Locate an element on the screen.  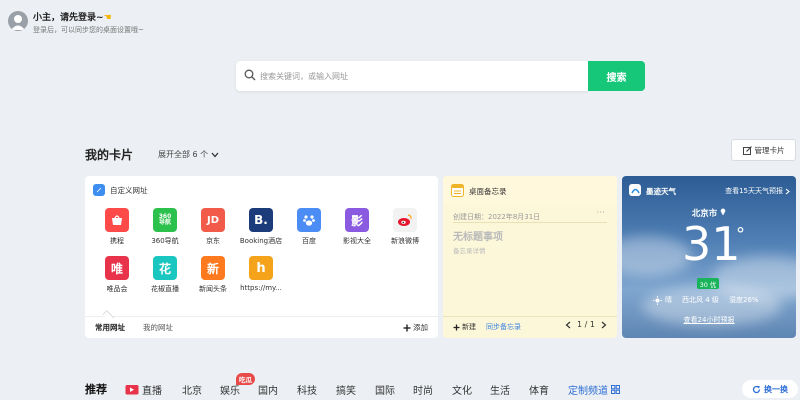
hourly-forecast-link: 查看24小时预报 is located at coordinates (709, 320).